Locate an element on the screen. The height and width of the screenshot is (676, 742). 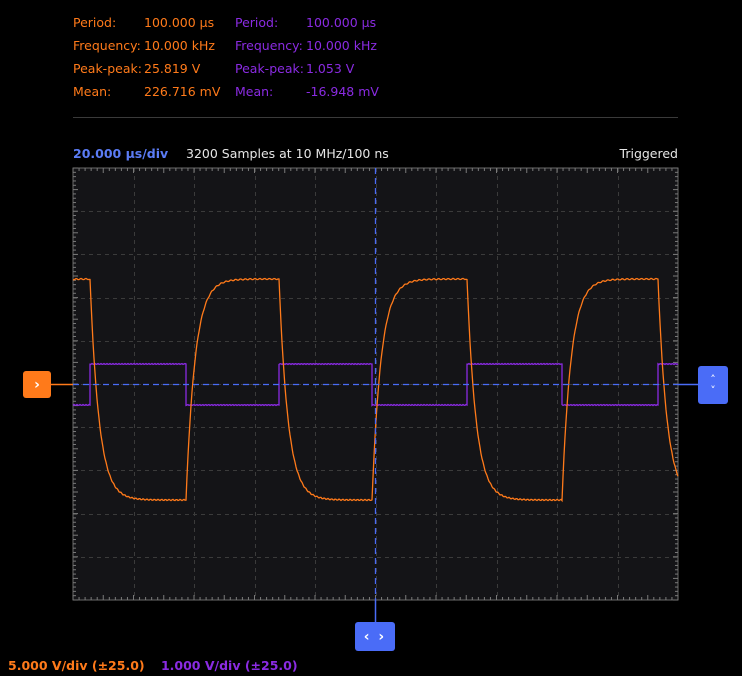
channel-scales: 5.000 V/div (±25.0) 1.000 V/div (±25.0) is located at coordinates (159, 665).